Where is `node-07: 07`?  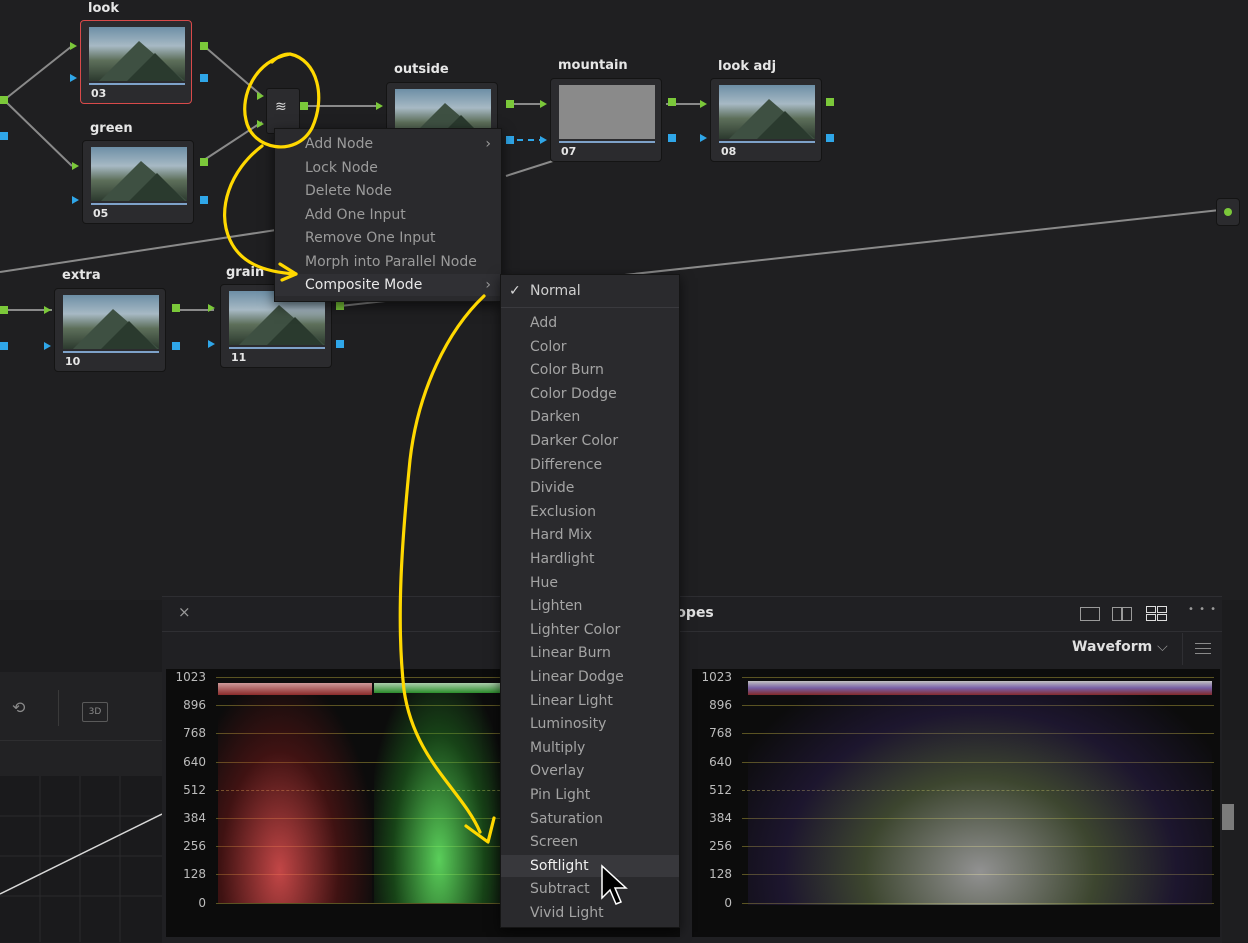
node-07: 07 is located at coordinates (606, 120).